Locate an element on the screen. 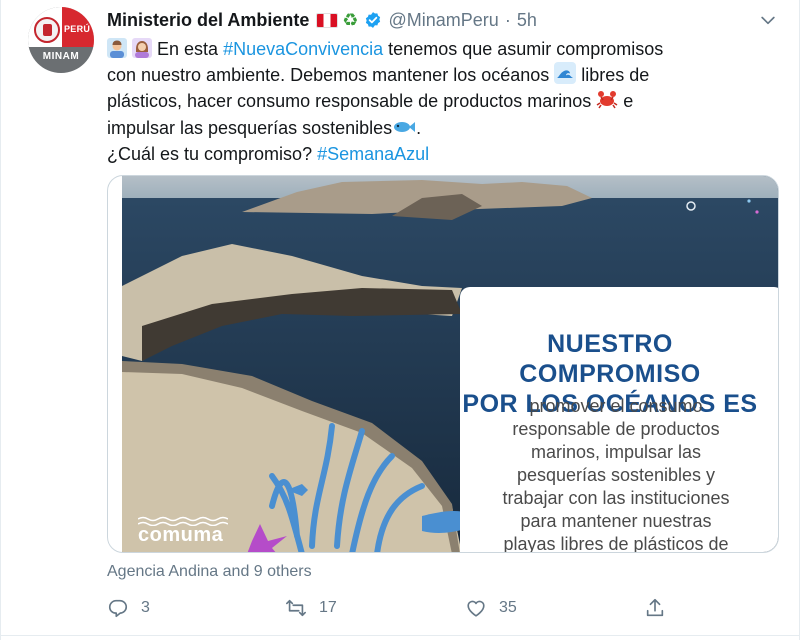 The image size is (800, 640). retweet-button: 17 is located at coordinates (311, 608).